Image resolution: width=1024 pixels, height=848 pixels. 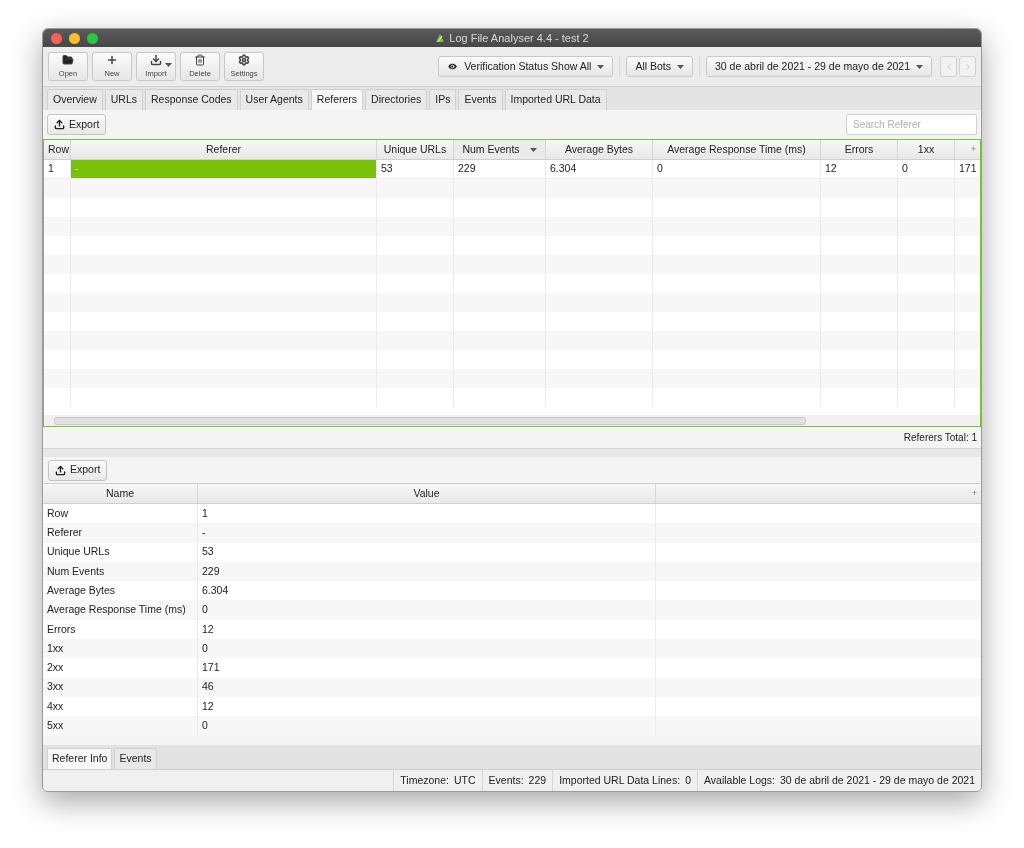 I want to click on status-label: Events:, so click(x=506, y=780).